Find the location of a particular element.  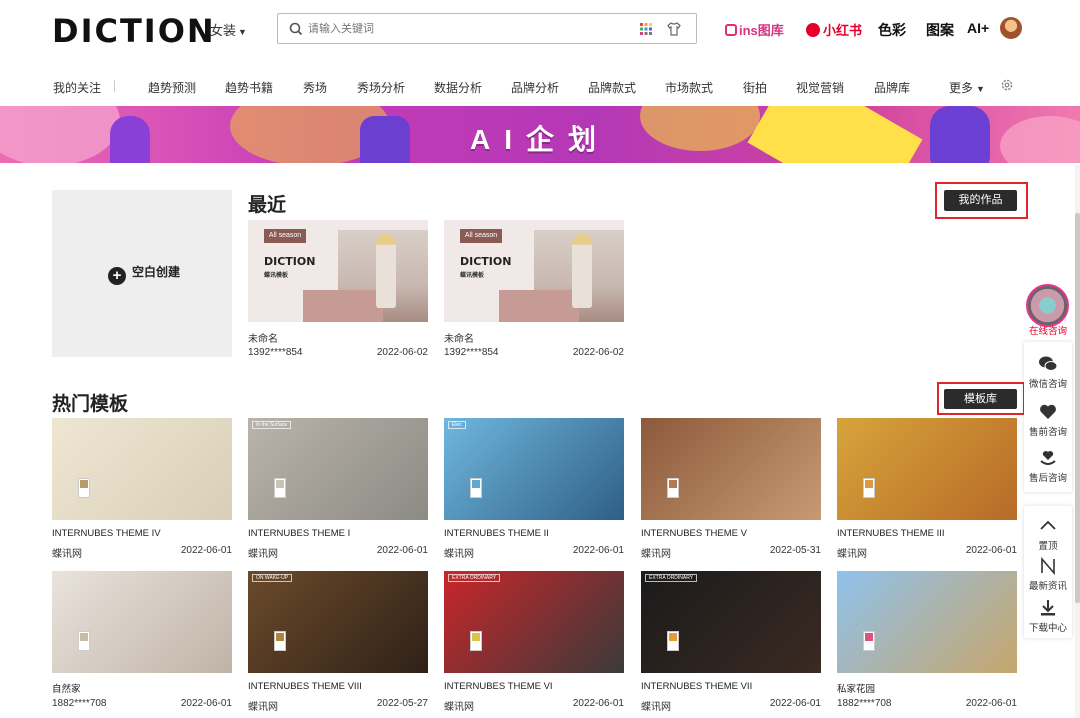

gear-icon is located at coordinates (1007, 85).